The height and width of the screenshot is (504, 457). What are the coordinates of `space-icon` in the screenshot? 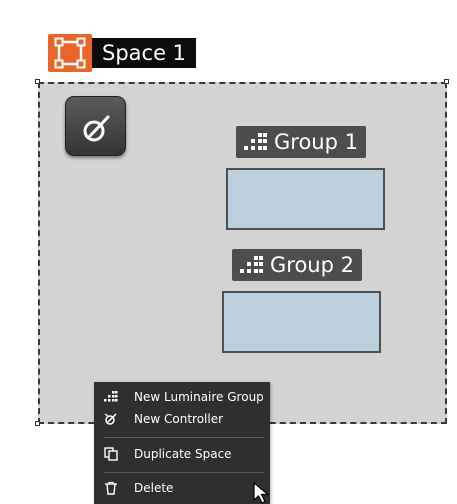 It's located at (70, 53).